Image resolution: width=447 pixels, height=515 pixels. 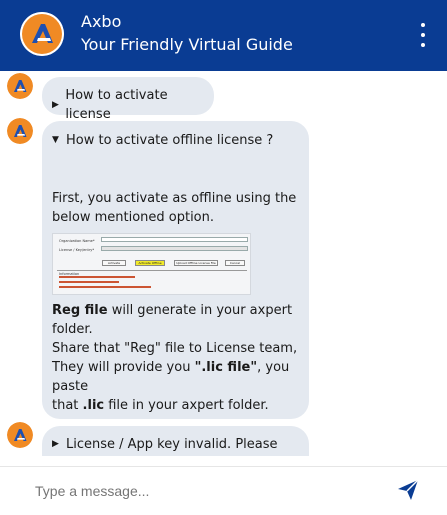 I want to click on screenshot-button: Activate Offline, so click(x=150, y=263).